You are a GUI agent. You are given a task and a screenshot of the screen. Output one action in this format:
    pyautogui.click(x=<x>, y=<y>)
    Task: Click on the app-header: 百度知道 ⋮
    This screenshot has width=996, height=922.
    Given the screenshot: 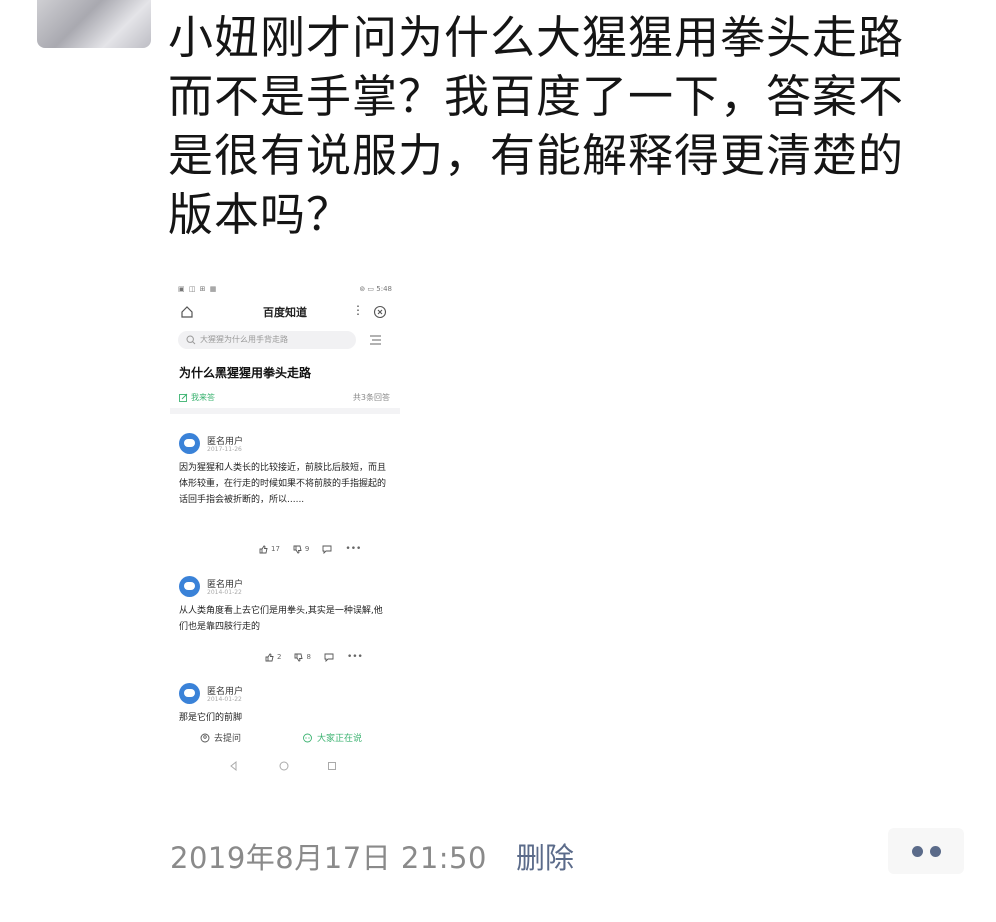 What is the action you would take?
    pyautogui.click(x=285, y=312)
    